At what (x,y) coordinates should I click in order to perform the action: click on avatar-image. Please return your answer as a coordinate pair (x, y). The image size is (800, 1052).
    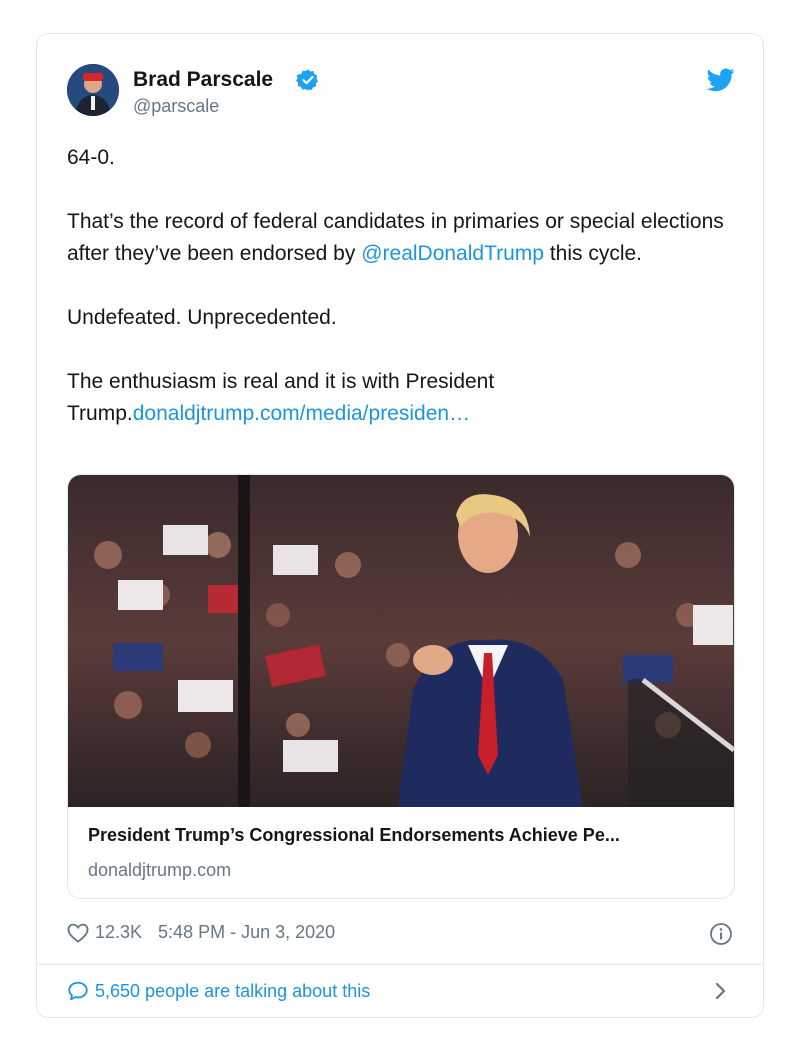
    Looking at the image, I should click on (93, 90).